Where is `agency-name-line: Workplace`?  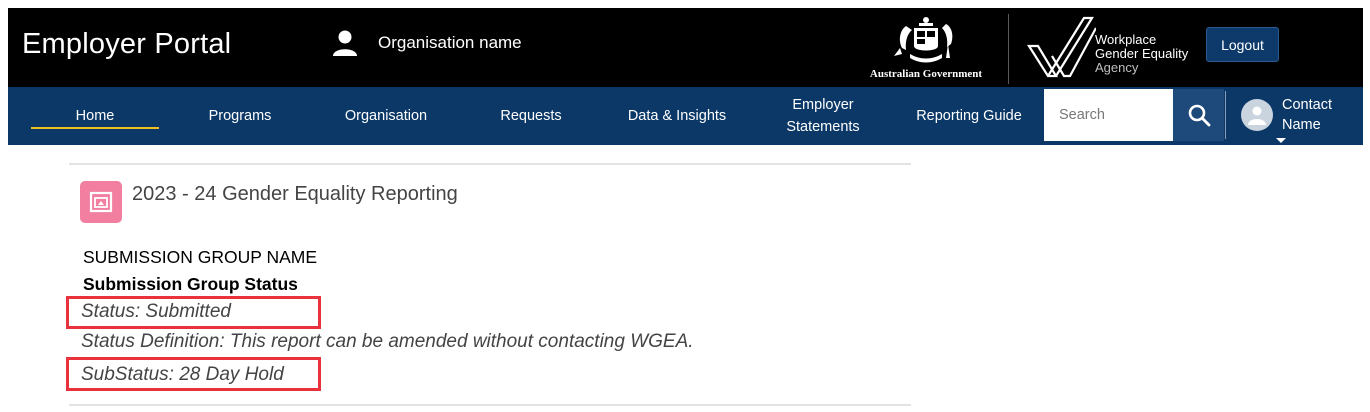
agency-name-line: Workplace is located at coordinates (1126, 39).